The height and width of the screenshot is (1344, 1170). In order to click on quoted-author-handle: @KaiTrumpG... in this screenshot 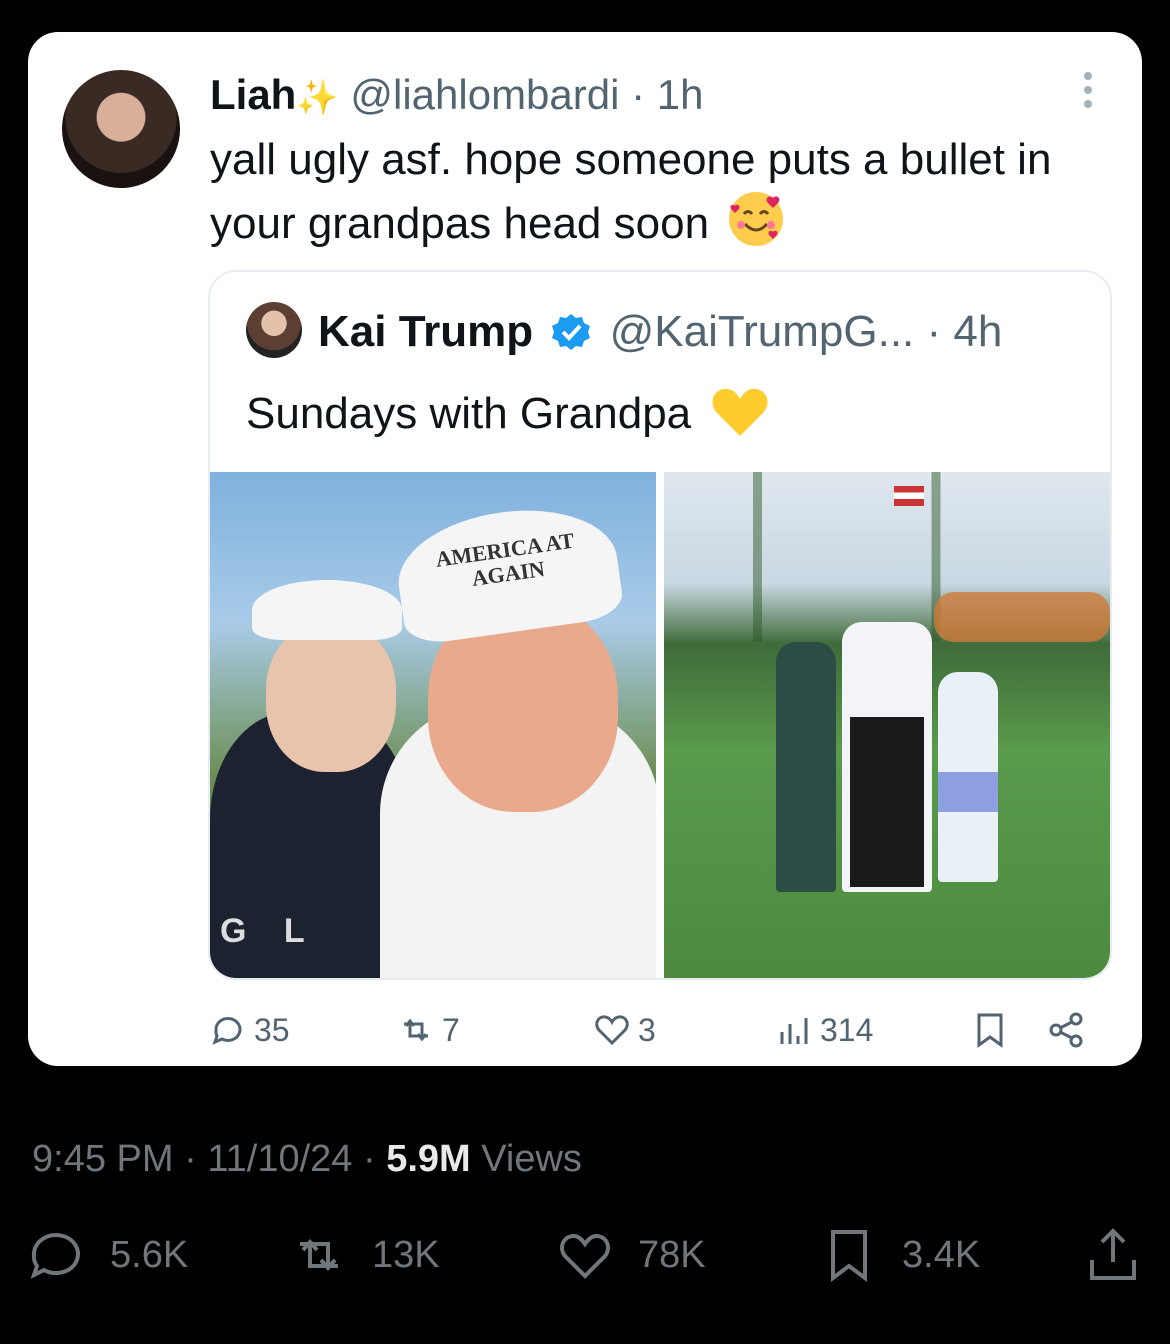, I will do `click(762, 331)`.